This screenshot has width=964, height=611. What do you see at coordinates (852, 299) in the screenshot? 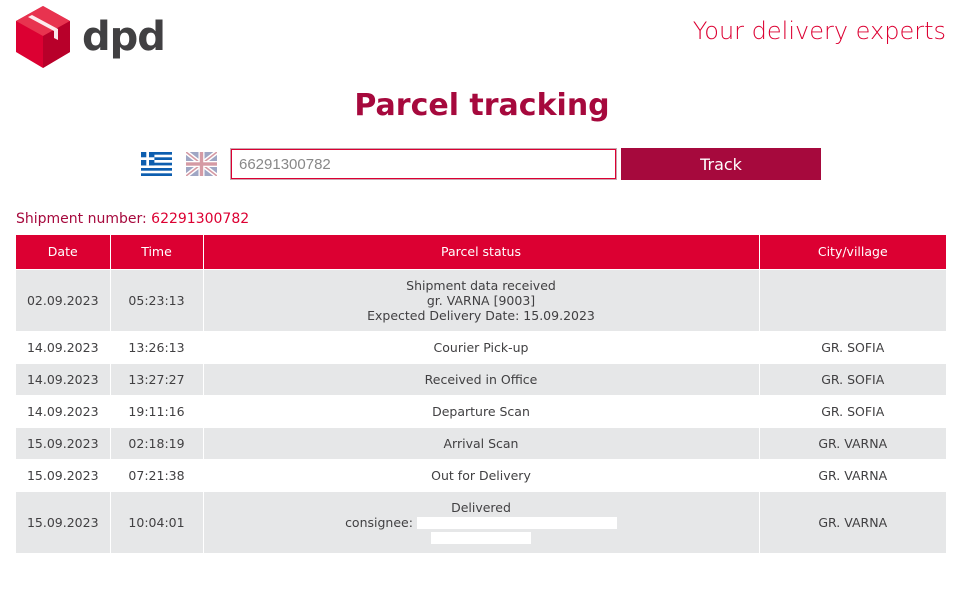
I see `cell-city` at bounding box center [852, 299].